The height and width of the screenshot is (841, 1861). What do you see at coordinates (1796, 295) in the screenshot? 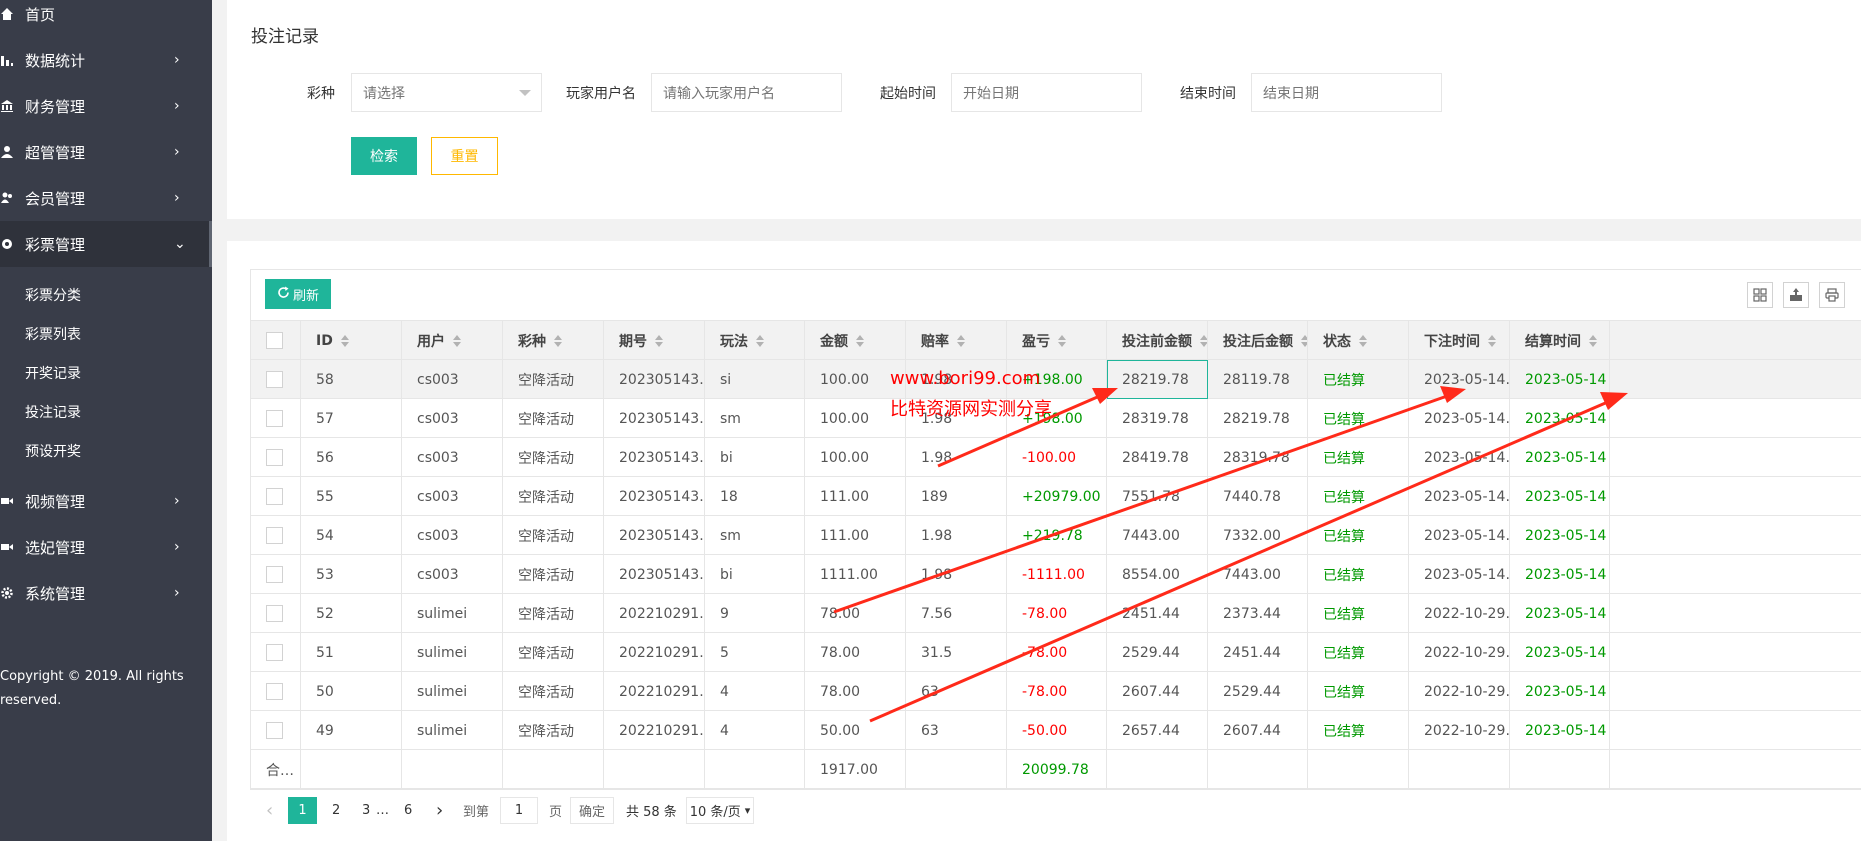
I see `export-icon` at bounding box center [1796, 295].